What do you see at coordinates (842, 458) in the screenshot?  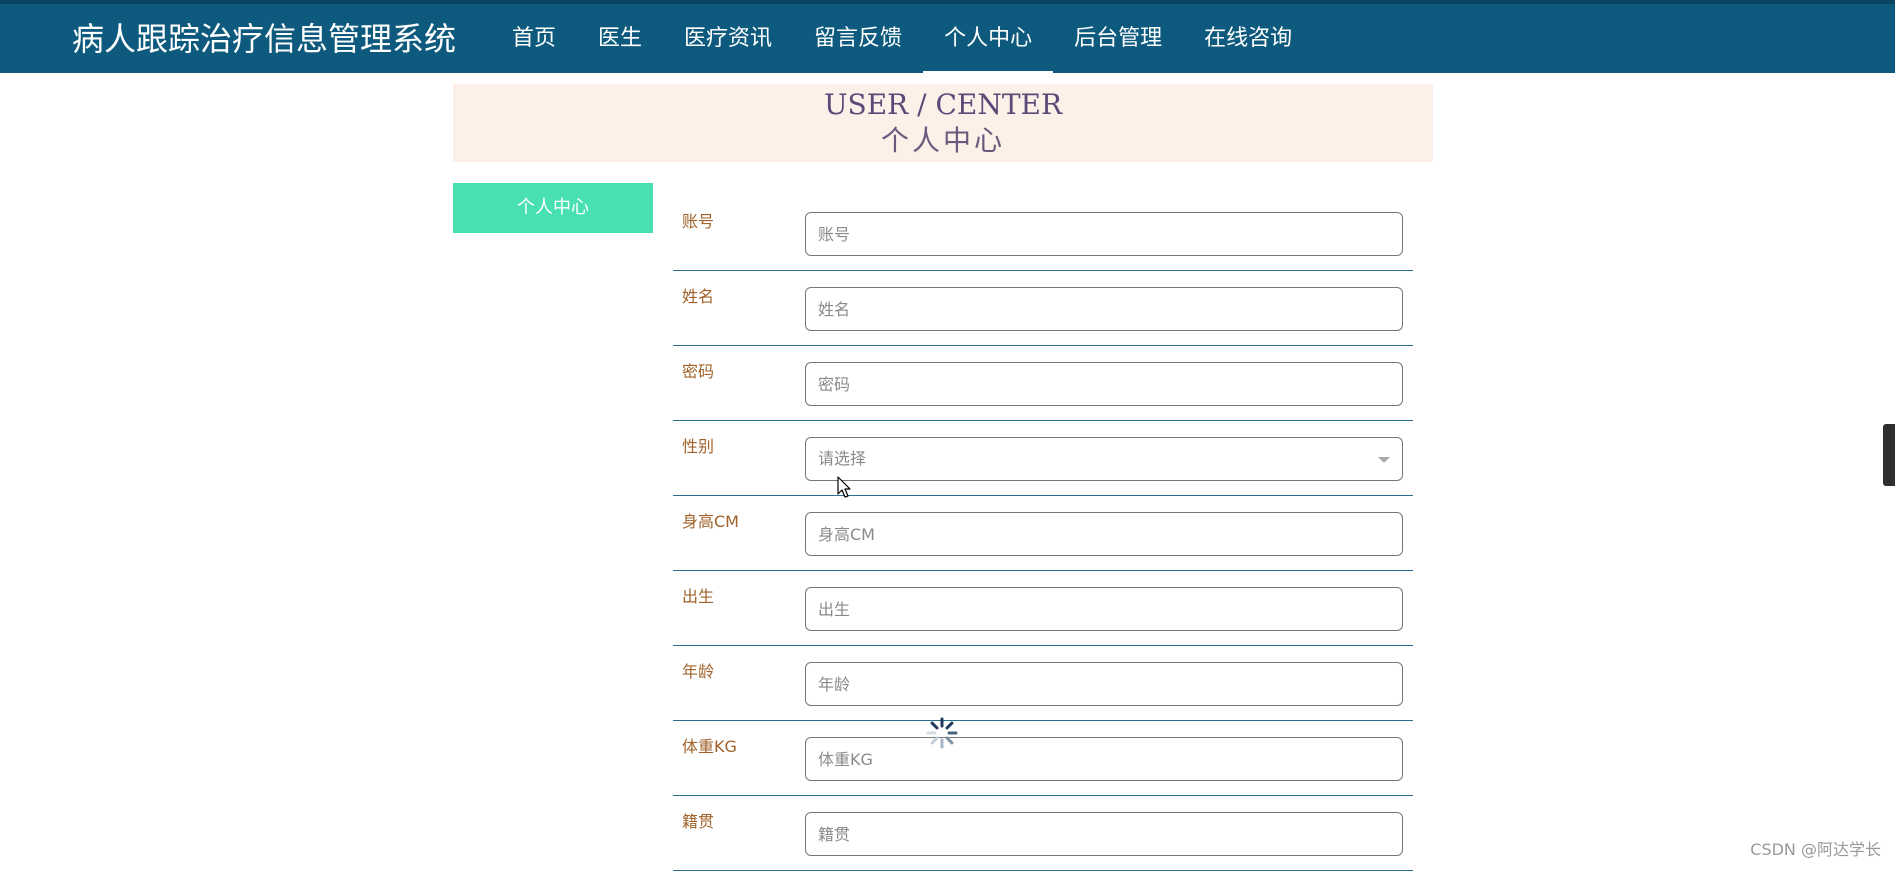 I see `gender-select-placeholder: 请选择` at bounding box center [842, 458].